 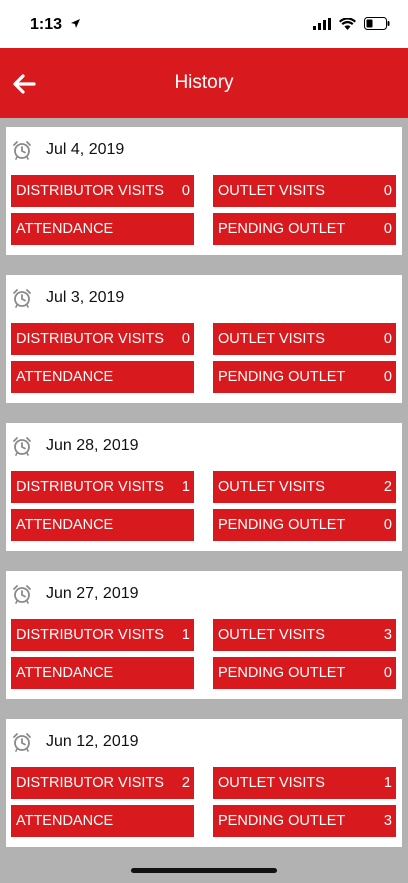 I want to click on outlet-visits-tile: OUTLET VISITS 2, so click(x=304, y=487).